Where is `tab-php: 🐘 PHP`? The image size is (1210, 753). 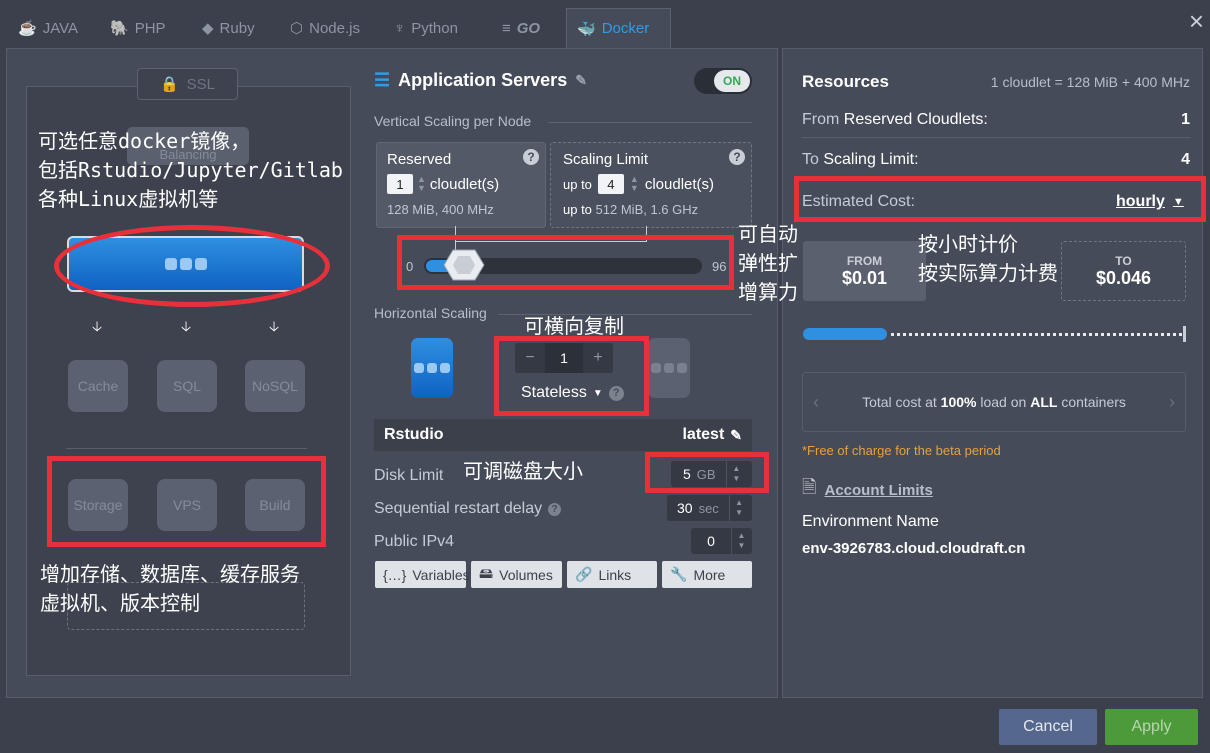
tab-php: 🐘 PHP is located at coordinates (138, 28).